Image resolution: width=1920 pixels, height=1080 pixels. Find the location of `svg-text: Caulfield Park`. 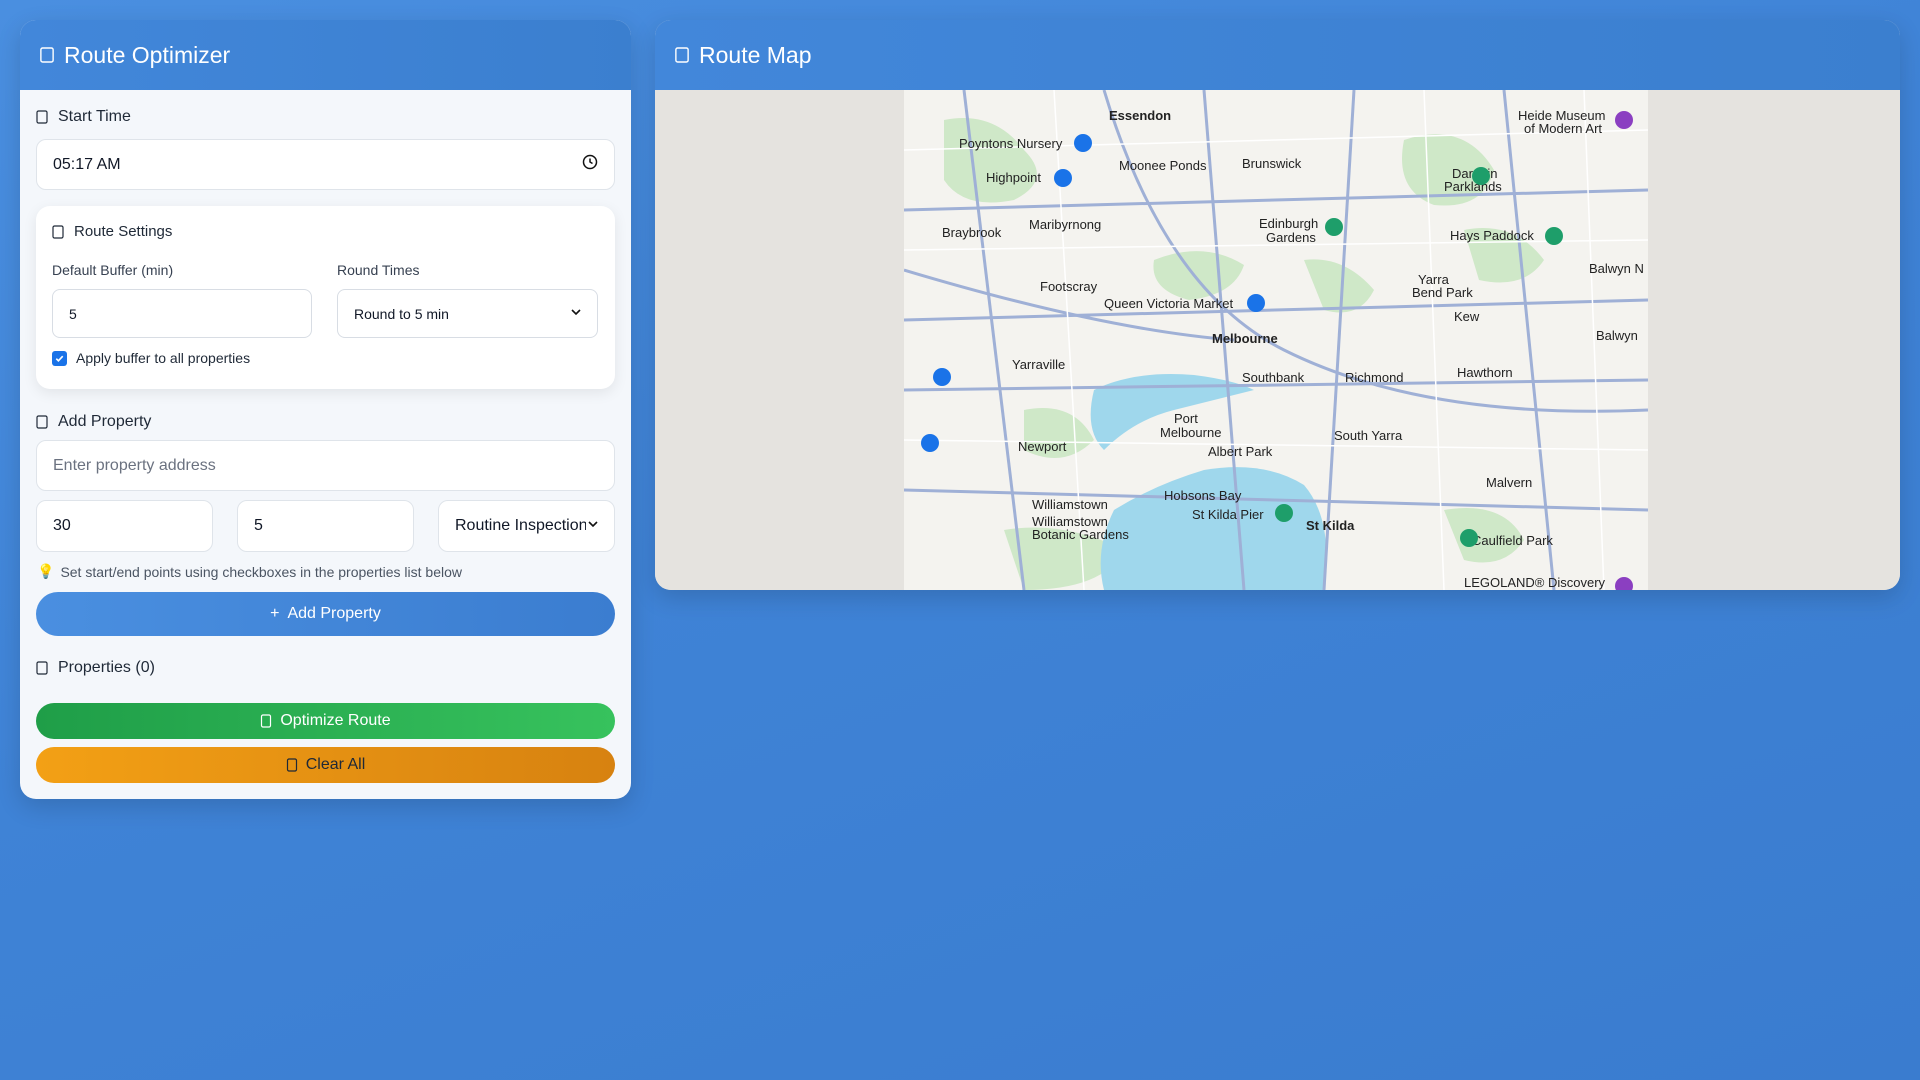

svg-text: Caulfield Park is located at coordinates (1512, 540).